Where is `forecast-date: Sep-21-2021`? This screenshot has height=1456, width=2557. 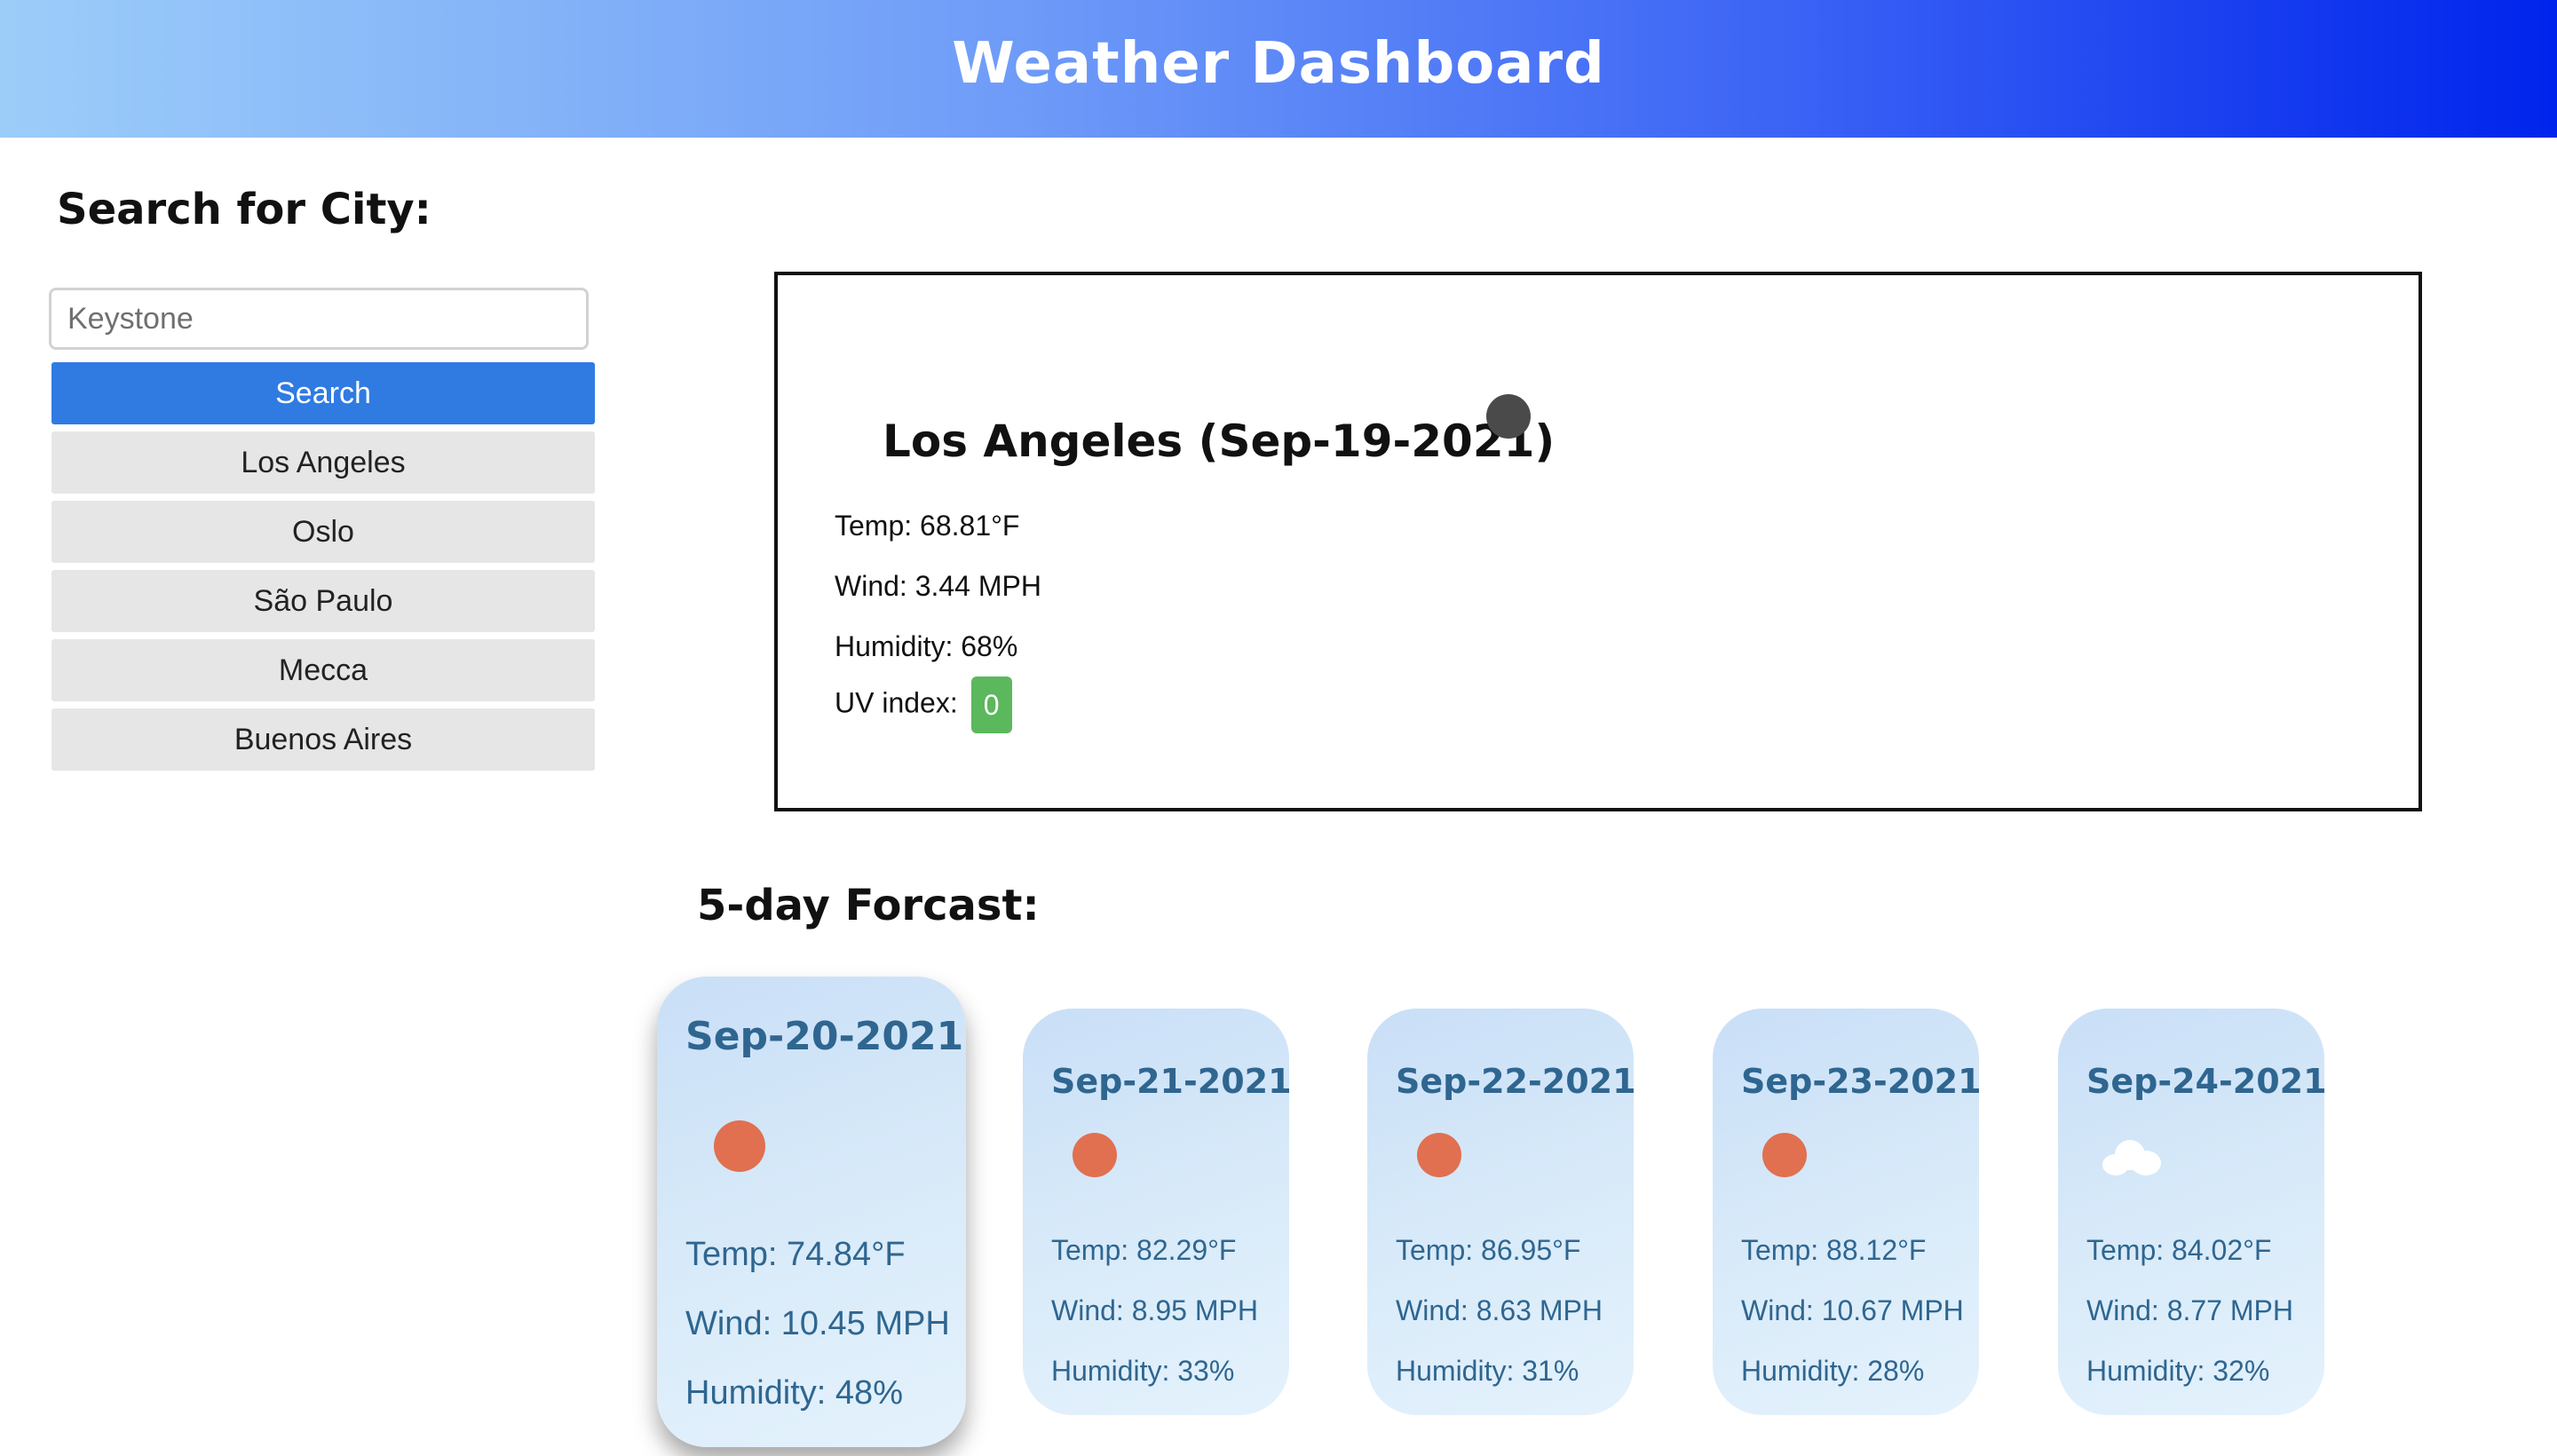
forecast-date: Sep-21-2021 is located at coordinates (1170, 1081).